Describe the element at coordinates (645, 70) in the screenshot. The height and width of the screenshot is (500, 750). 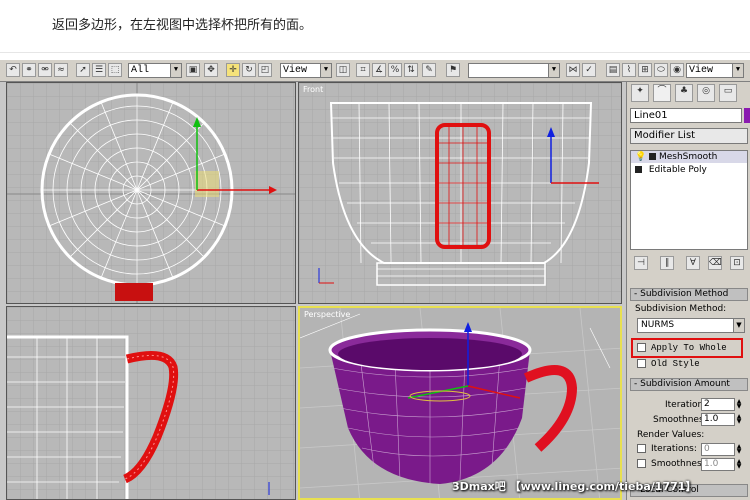
I see `schematic-view-icon: ⊞` at that location.